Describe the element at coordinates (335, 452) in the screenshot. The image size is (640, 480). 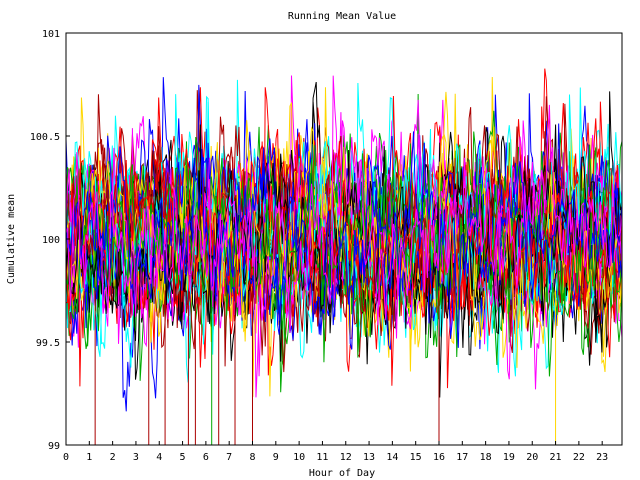
I see `x-axis-ticks: 0 1 2 3 4 5 6 7 8 9 10 11 12 13 14 15 16 17 18 19 20 21 22 23` at that location.